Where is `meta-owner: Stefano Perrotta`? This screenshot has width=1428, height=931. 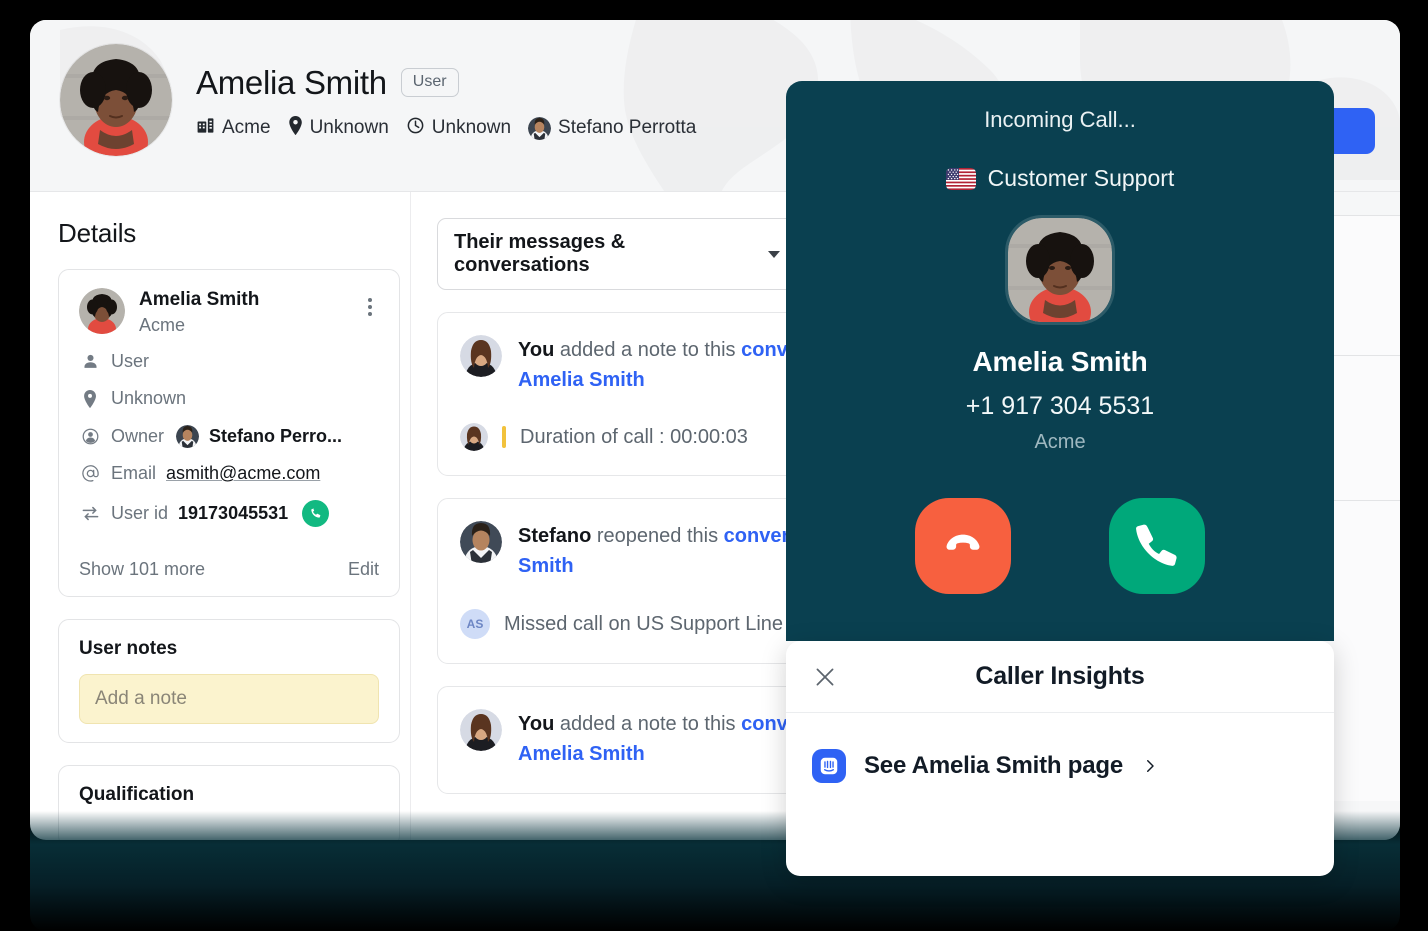 meta-owner: Stefano Perrotta is located at coordinates (612, 128).